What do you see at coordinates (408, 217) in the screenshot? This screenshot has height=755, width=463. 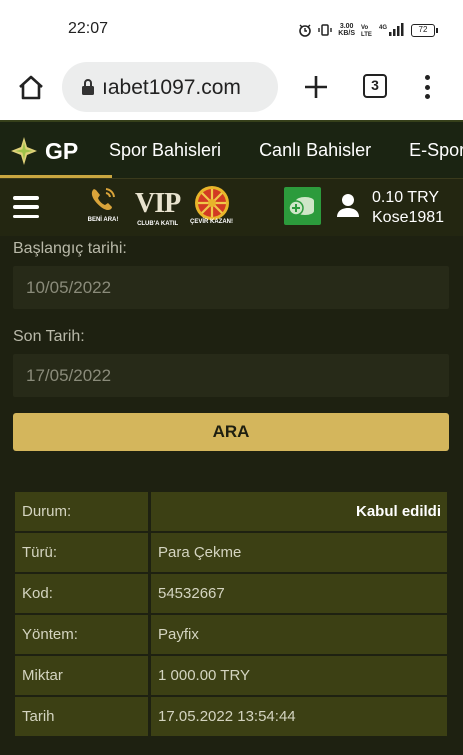 I see `username: Kose1981` at bounding box center [408, 217].